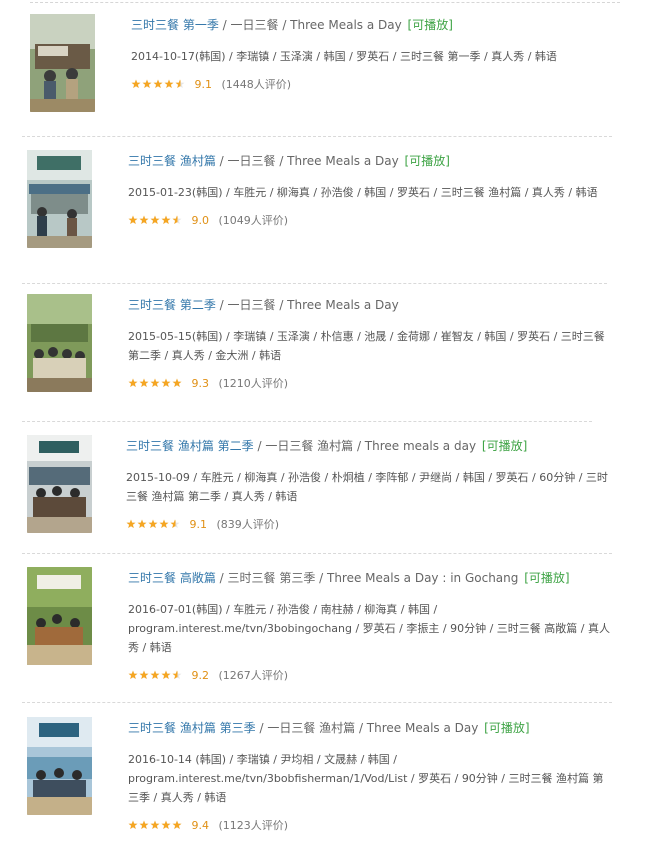  What do you see at coordinates (190, 446) in the screenshot?
I see `title-link: 三时三餐 渔村篇 第二季` at bounding box center [190, 446].